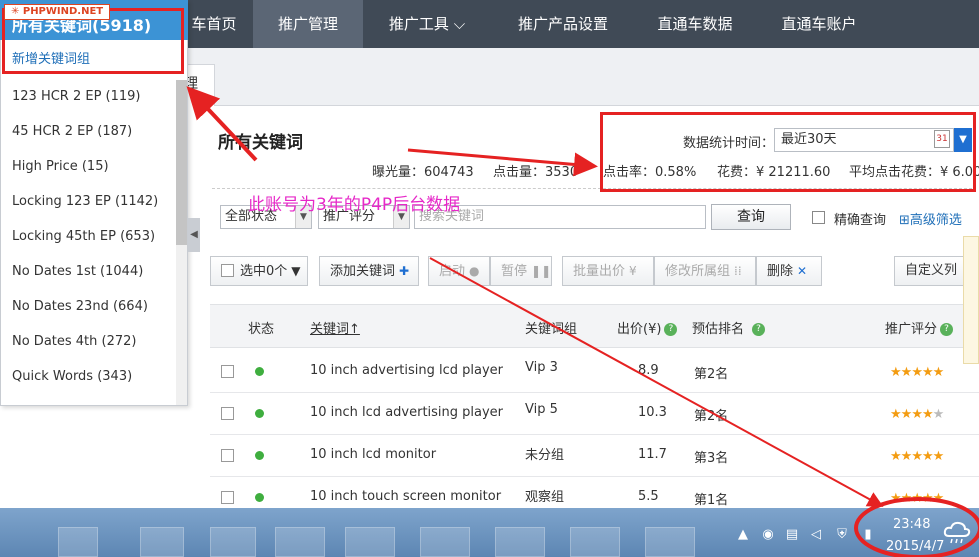 The width and height of the screenshot is (979, 557). What do you see at coordinates (354, 329) in the screenshot?
I see `sort-up-icon: ↑` at bounding box center [354, 329].